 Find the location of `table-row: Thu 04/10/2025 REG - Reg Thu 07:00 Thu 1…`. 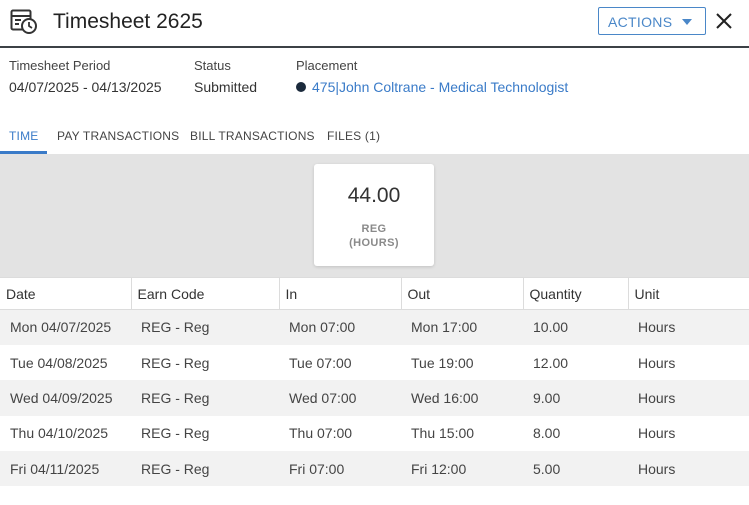

table-row: Thu 04/10/2025 REG - Reg Thu 07:00 Thu 1… is located at coordinates (374, 433).